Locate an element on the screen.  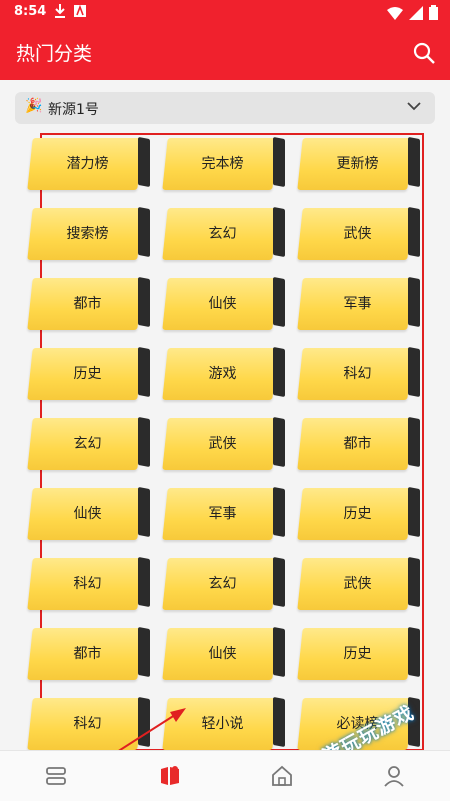
page-title: 热门分类 is located at coordinates (54, 54).